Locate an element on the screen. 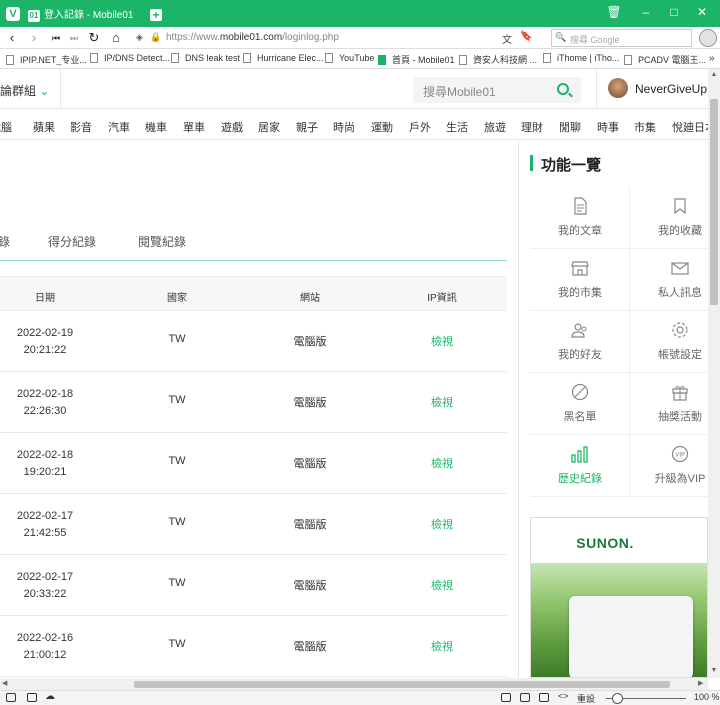 This screenshot has height=705, width=720. new-tab-button: + is located at coordinates (156, 15).